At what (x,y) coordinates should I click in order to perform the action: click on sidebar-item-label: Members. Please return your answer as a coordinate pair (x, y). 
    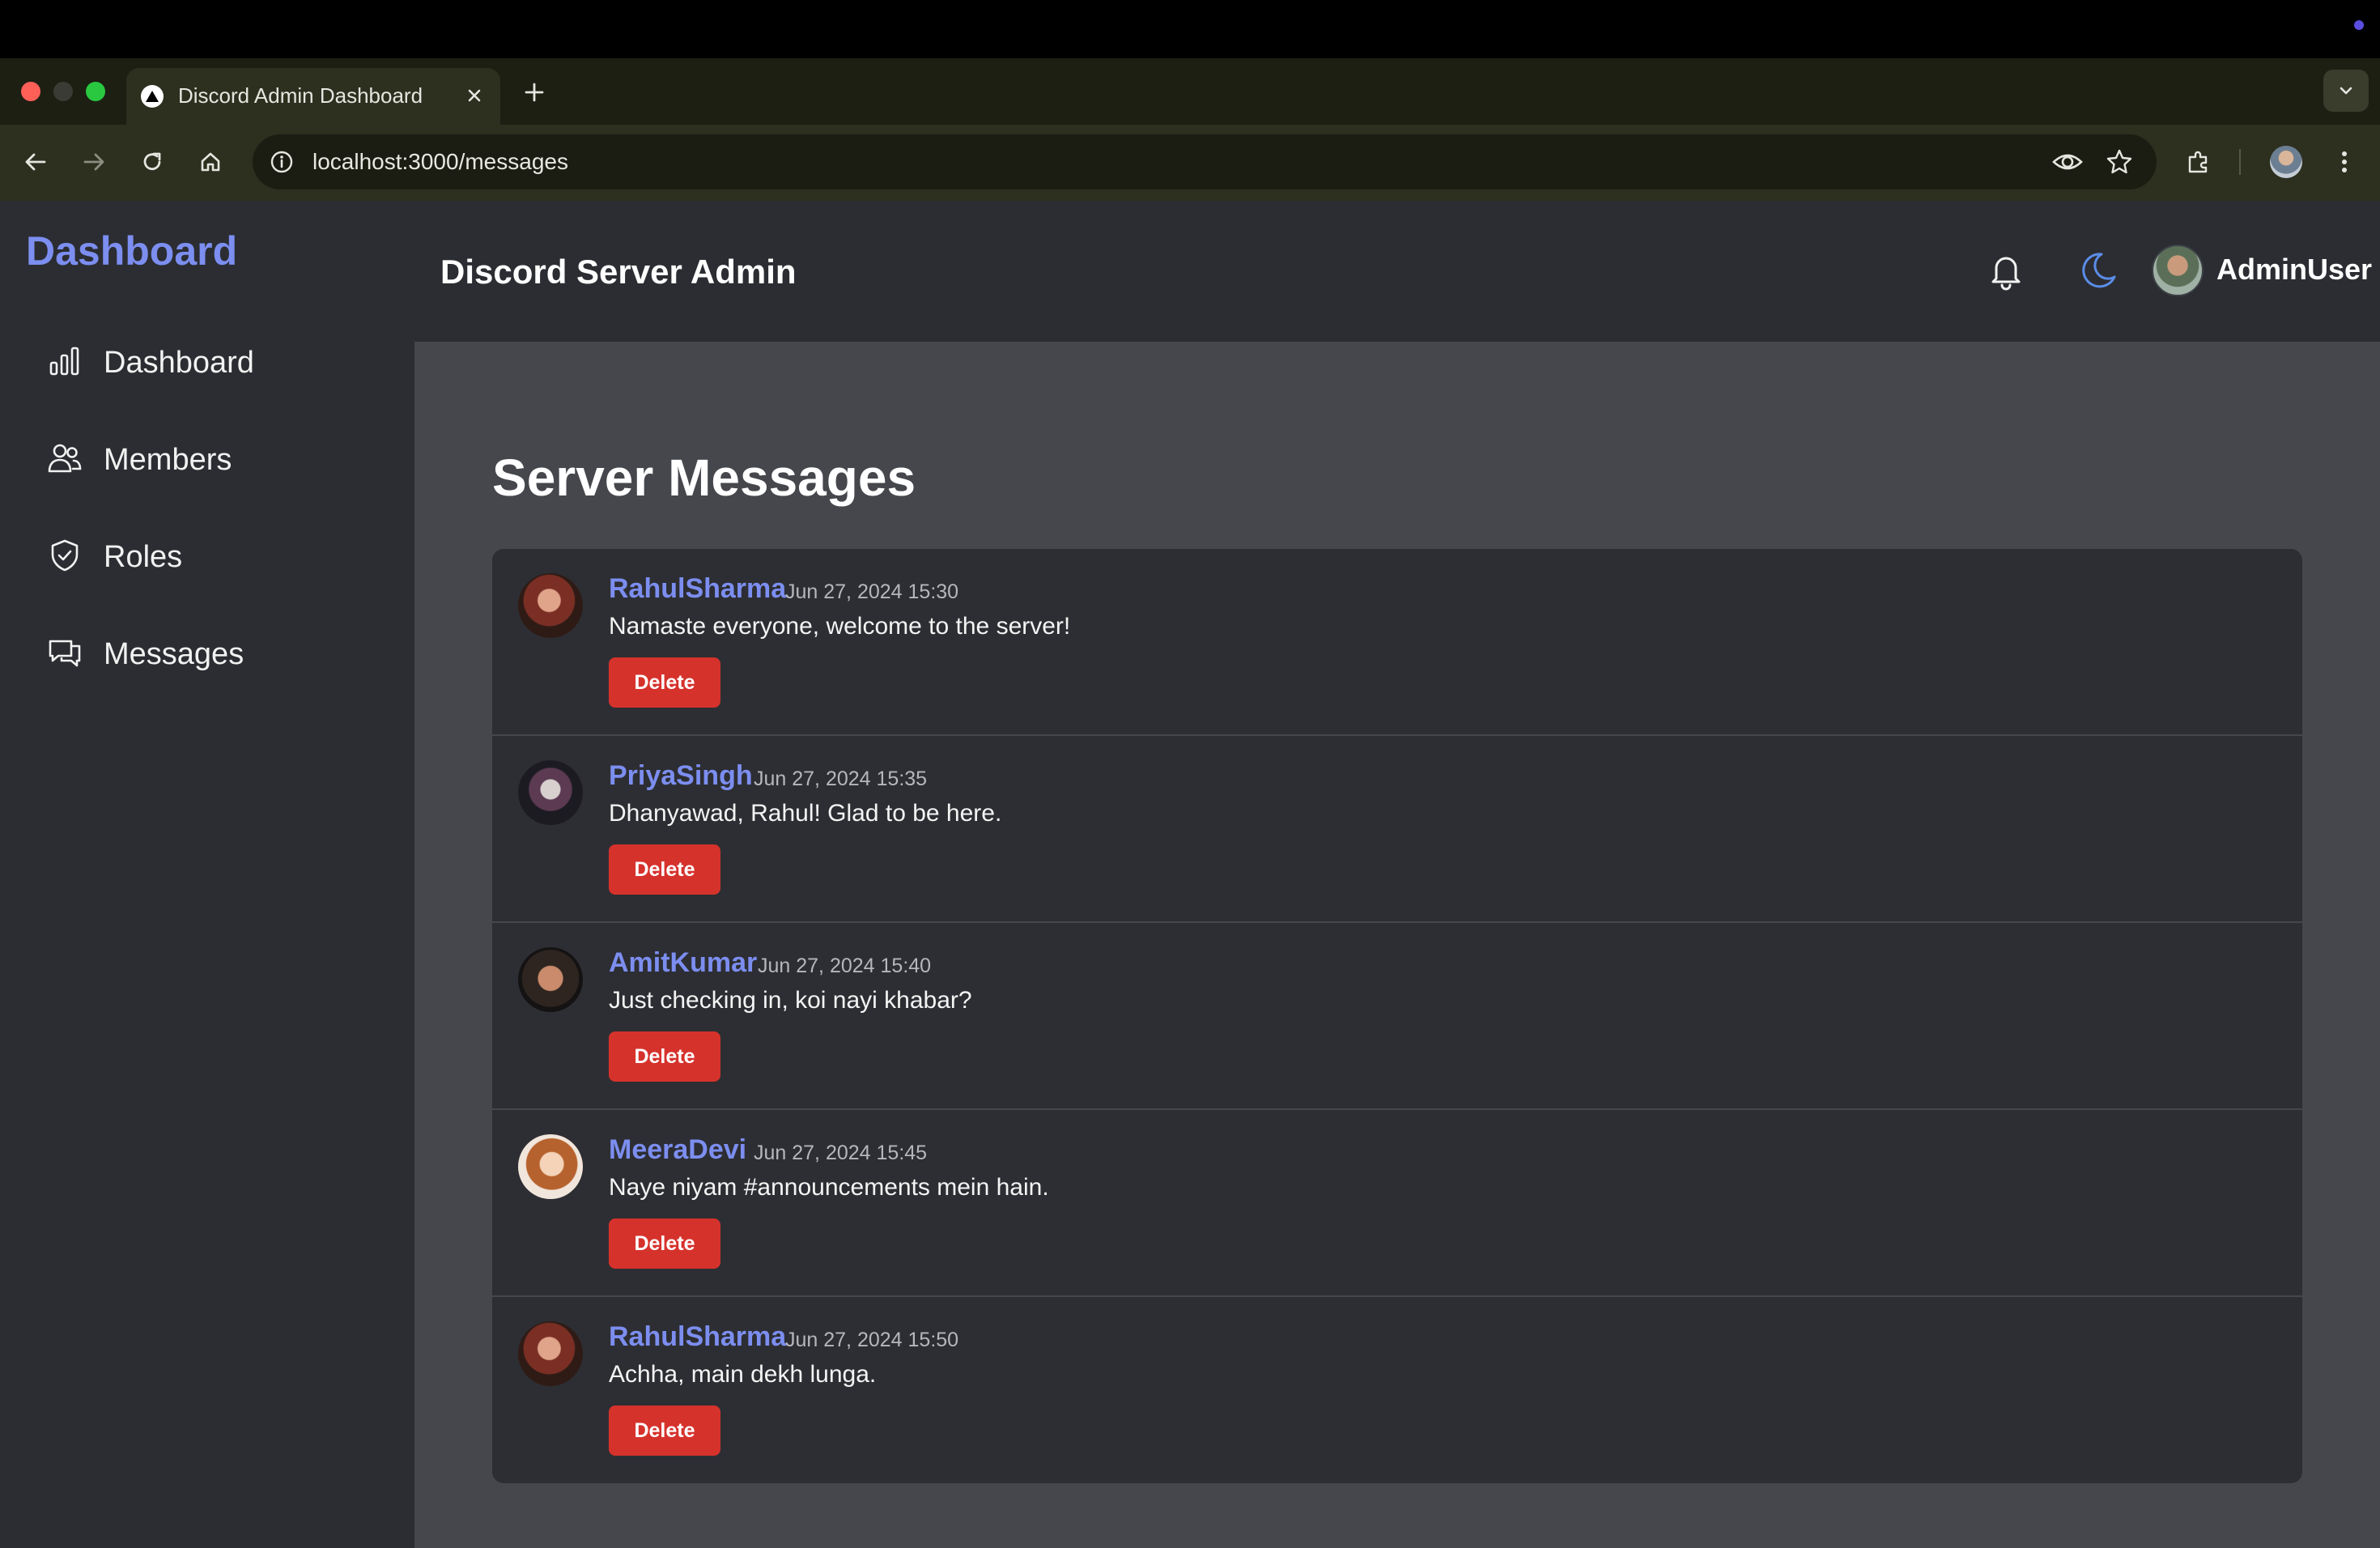
    Looking at the image, I should click on (168, 460).